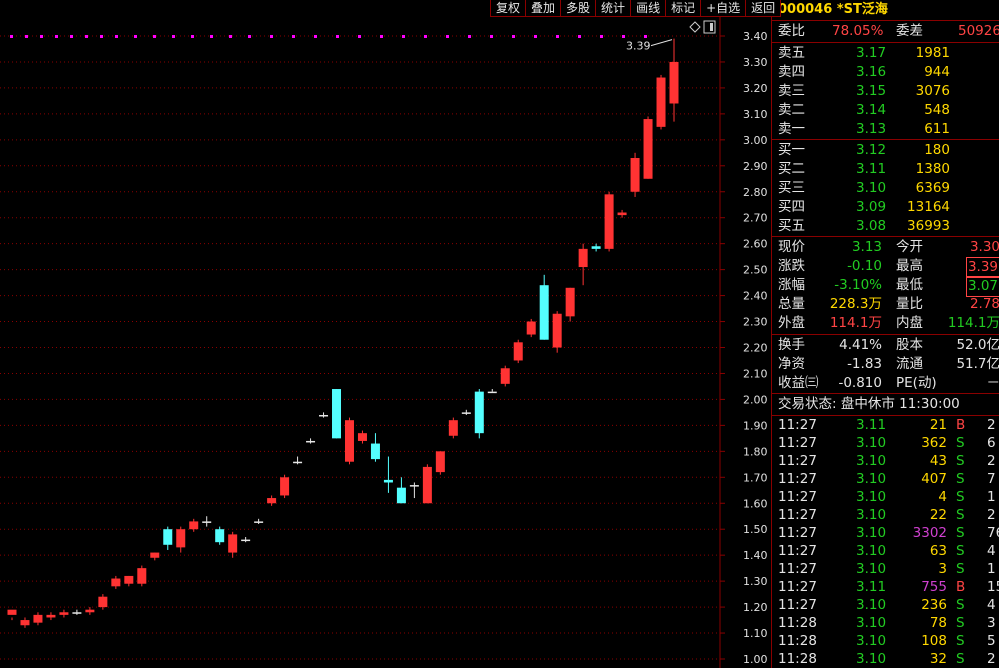 The width and height of the screenshot is (999, 668). What do you see at coordinates (508, 8) in the screenshot?
I see `toolbar-button-0: 复权` at bounding box center [508, 8].